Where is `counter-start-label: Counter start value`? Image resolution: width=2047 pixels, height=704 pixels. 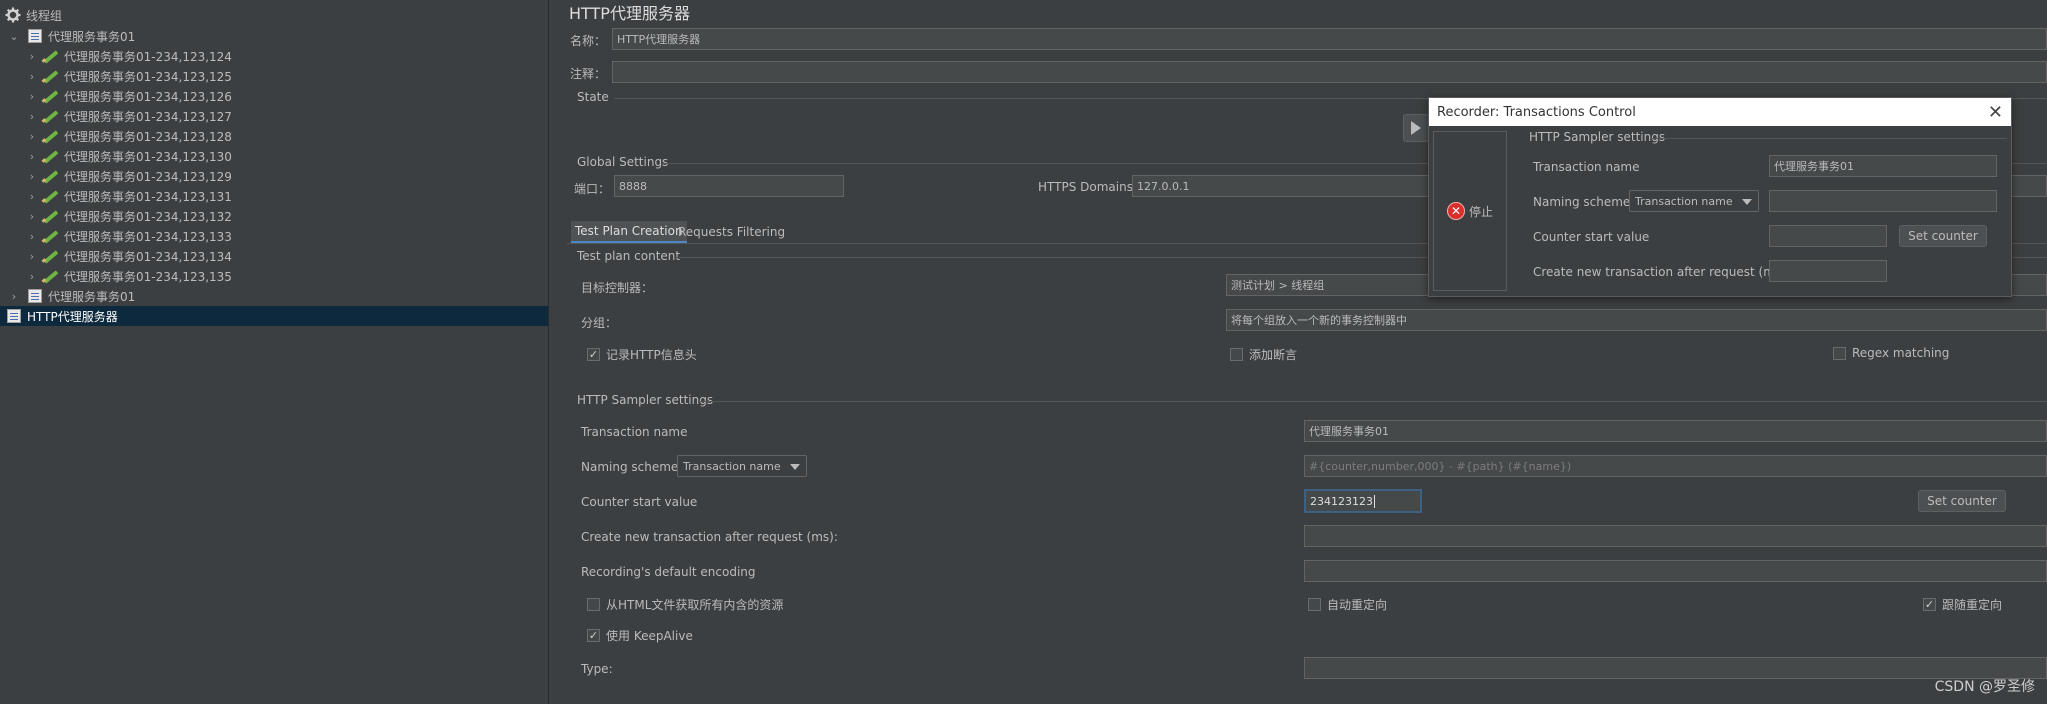 counter-start-label: Counter start value is located at coordinates (639, 502).